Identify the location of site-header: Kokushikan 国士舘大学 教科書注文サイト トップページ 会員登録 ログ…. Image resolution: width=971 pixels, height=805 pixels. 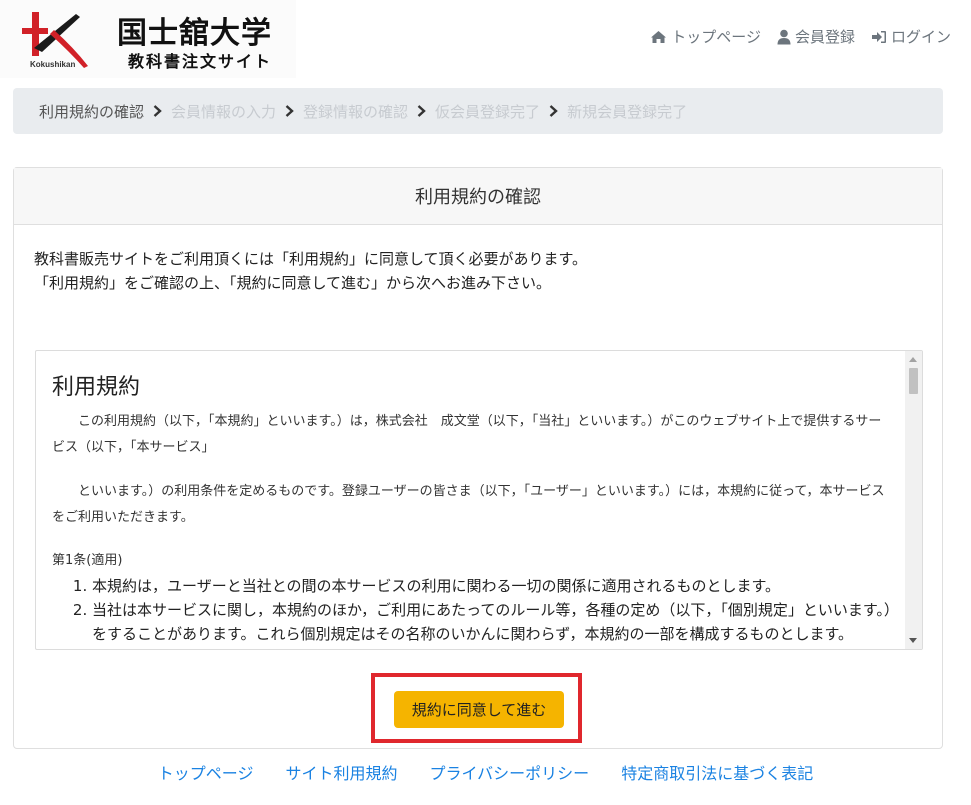
(485, 39).